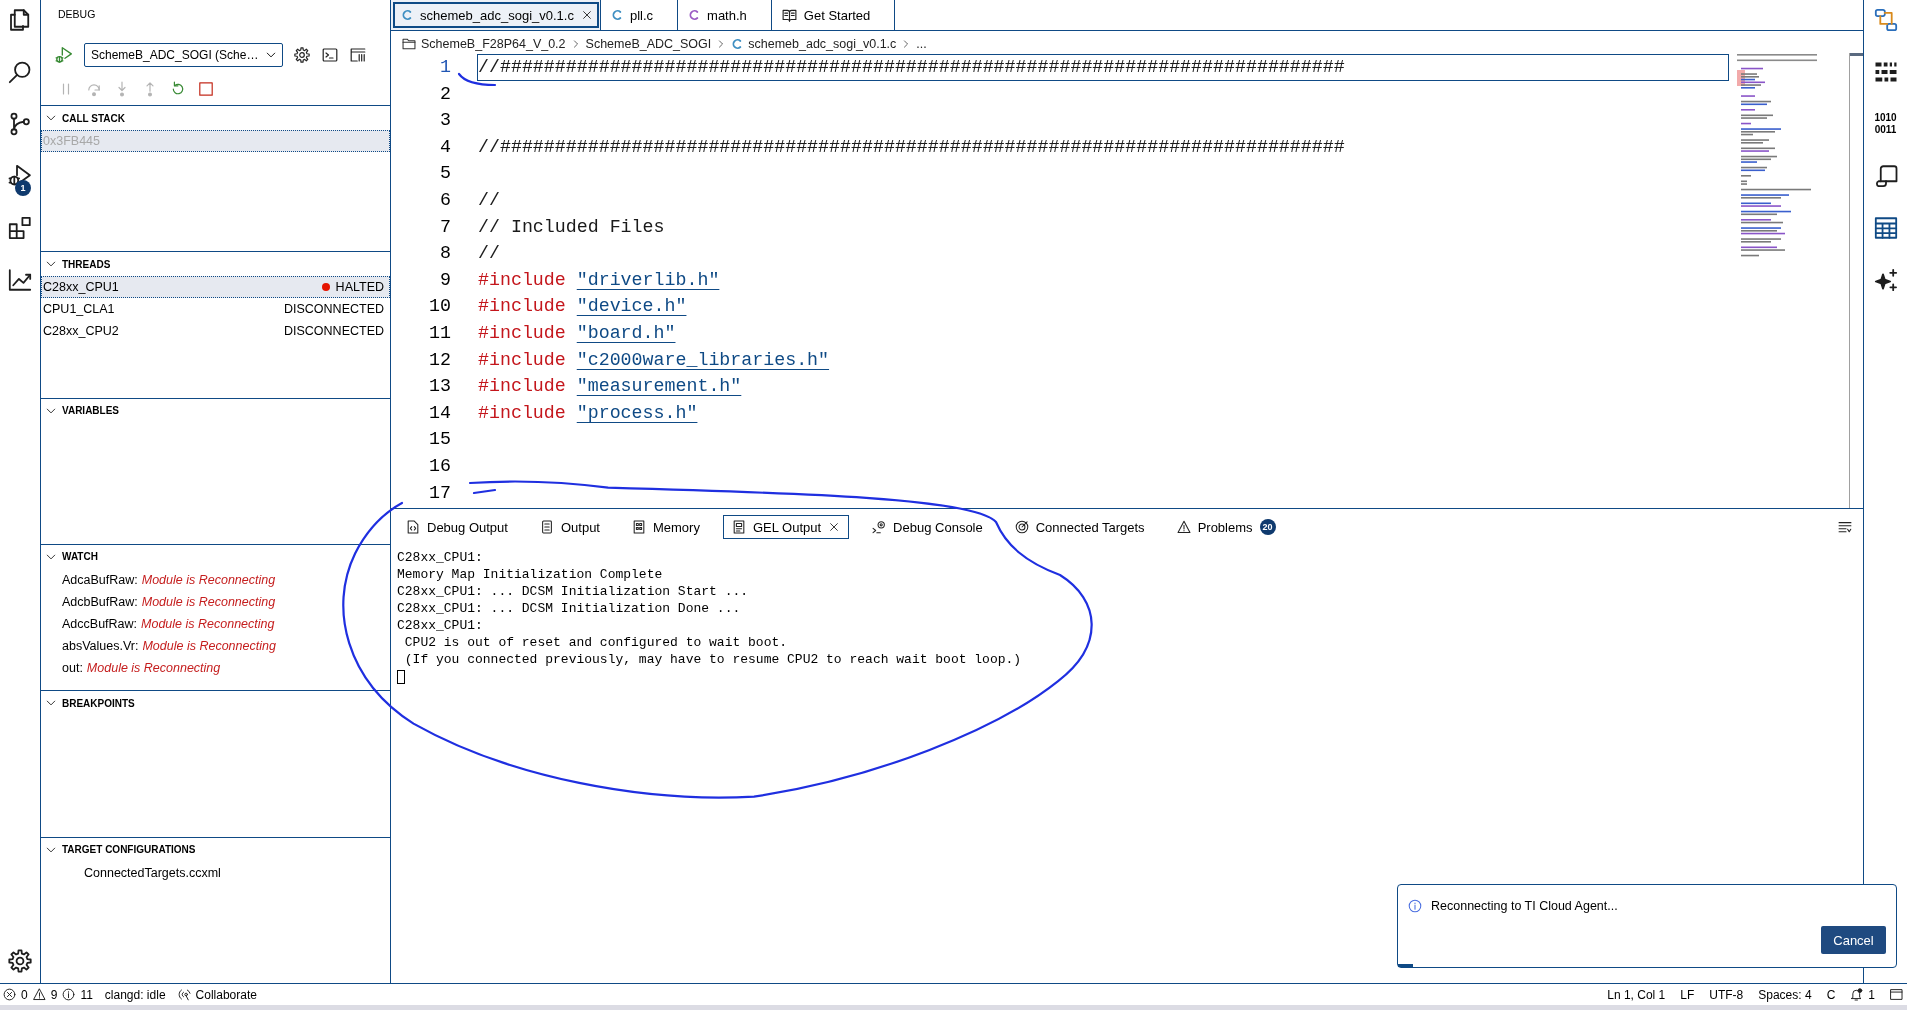  I want to click on include-path-link: "process.h", so click(637, 412).